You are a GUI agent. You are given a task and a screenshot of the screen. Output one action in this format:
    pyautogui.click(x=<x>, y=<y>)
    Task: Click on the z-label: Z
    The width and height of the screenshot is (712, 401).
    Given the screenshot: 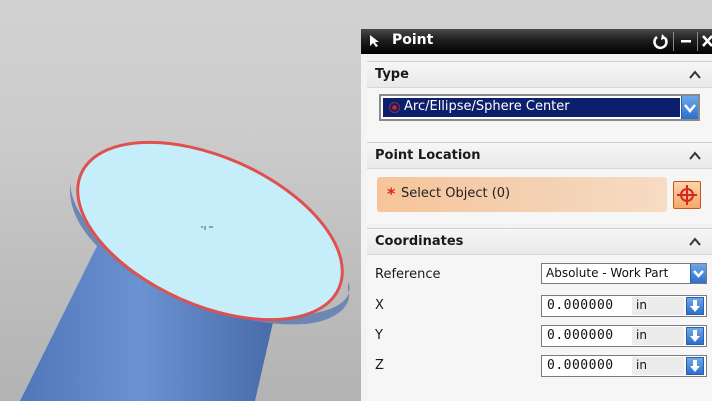 What is the action you would take?
    pyautogui.click(x=379, y=365)
    